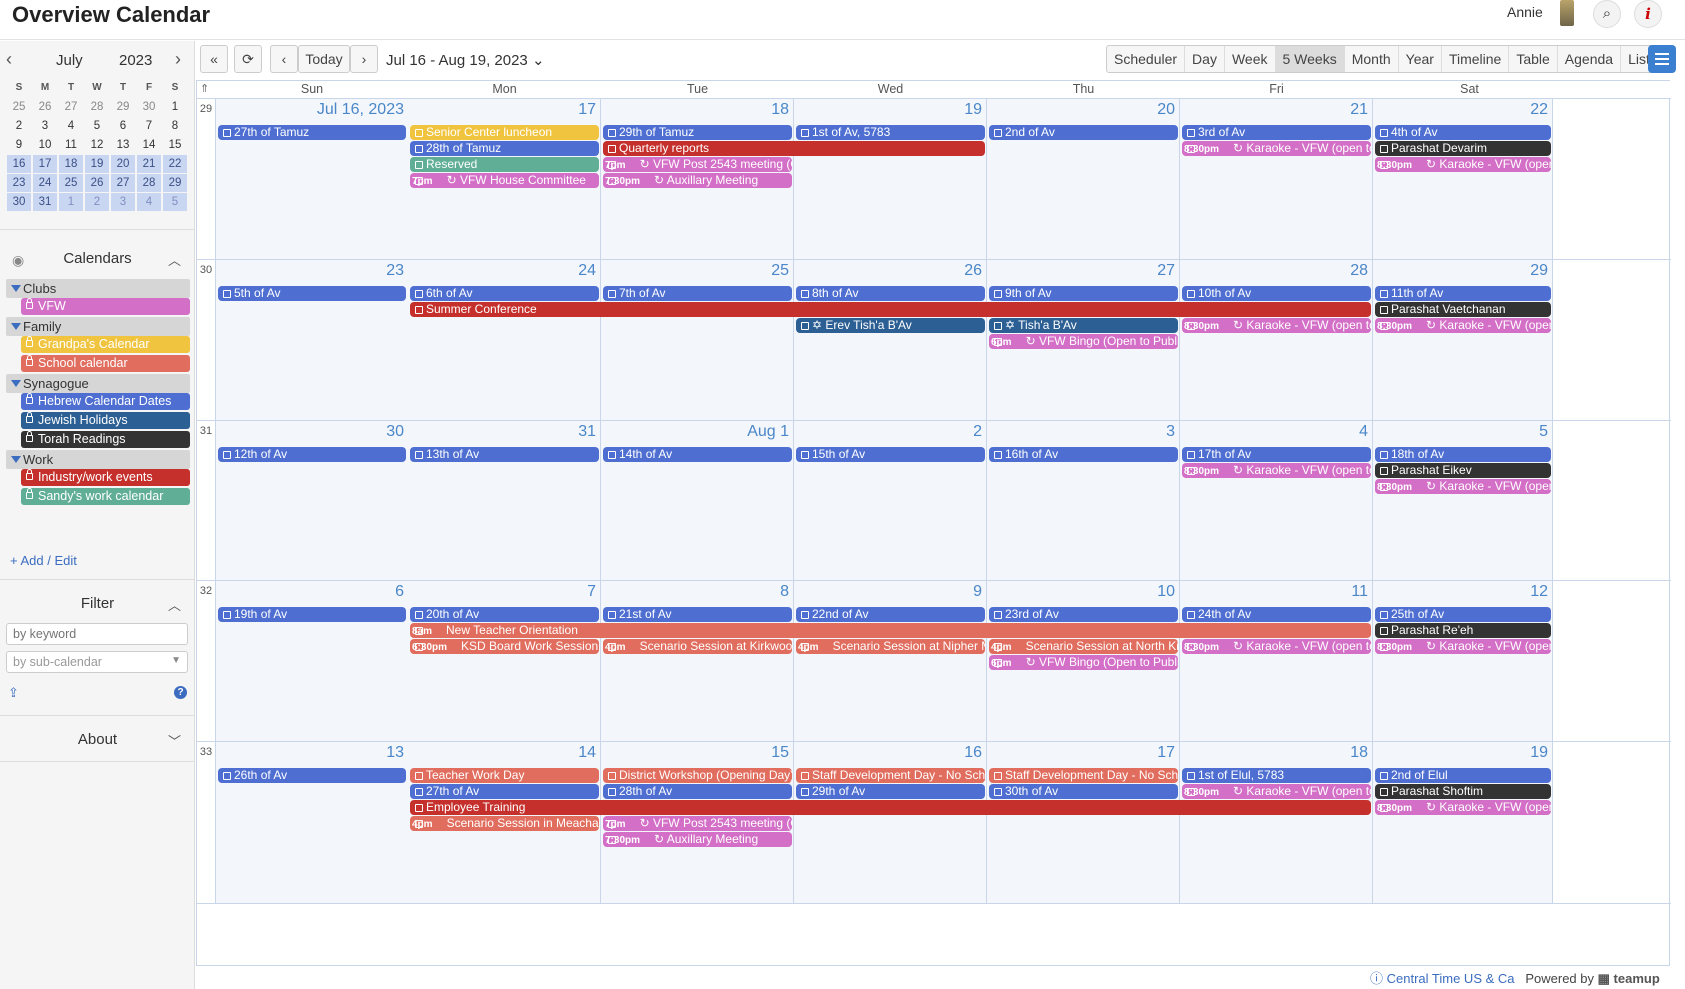  I want to click on mini-year: 2023, so click(135, 60).